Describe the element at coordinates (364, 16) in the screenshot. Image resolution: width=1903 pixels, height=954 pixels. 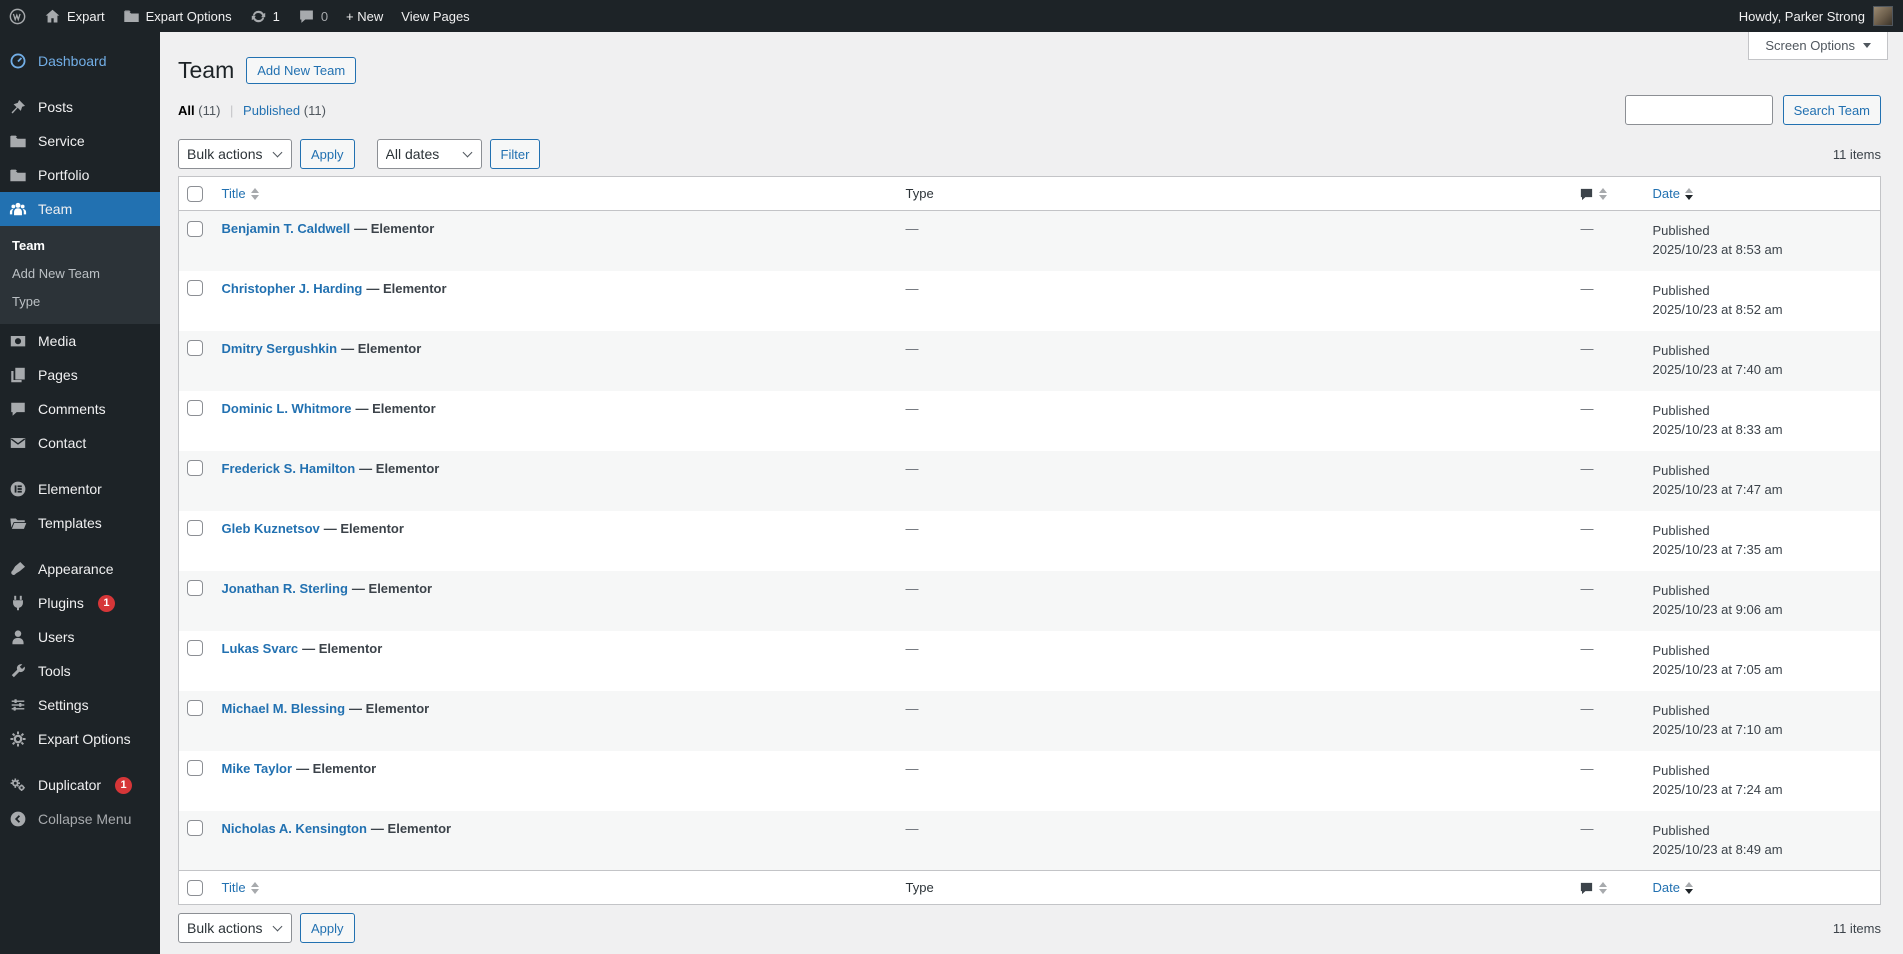
I see `adminbar-new-button: + New` at that location.